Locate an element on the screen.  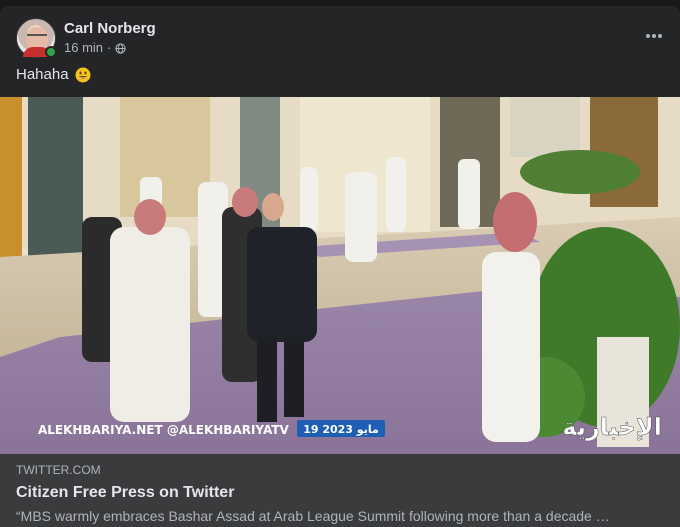
author-avatar is located at coordinates (36, 38).